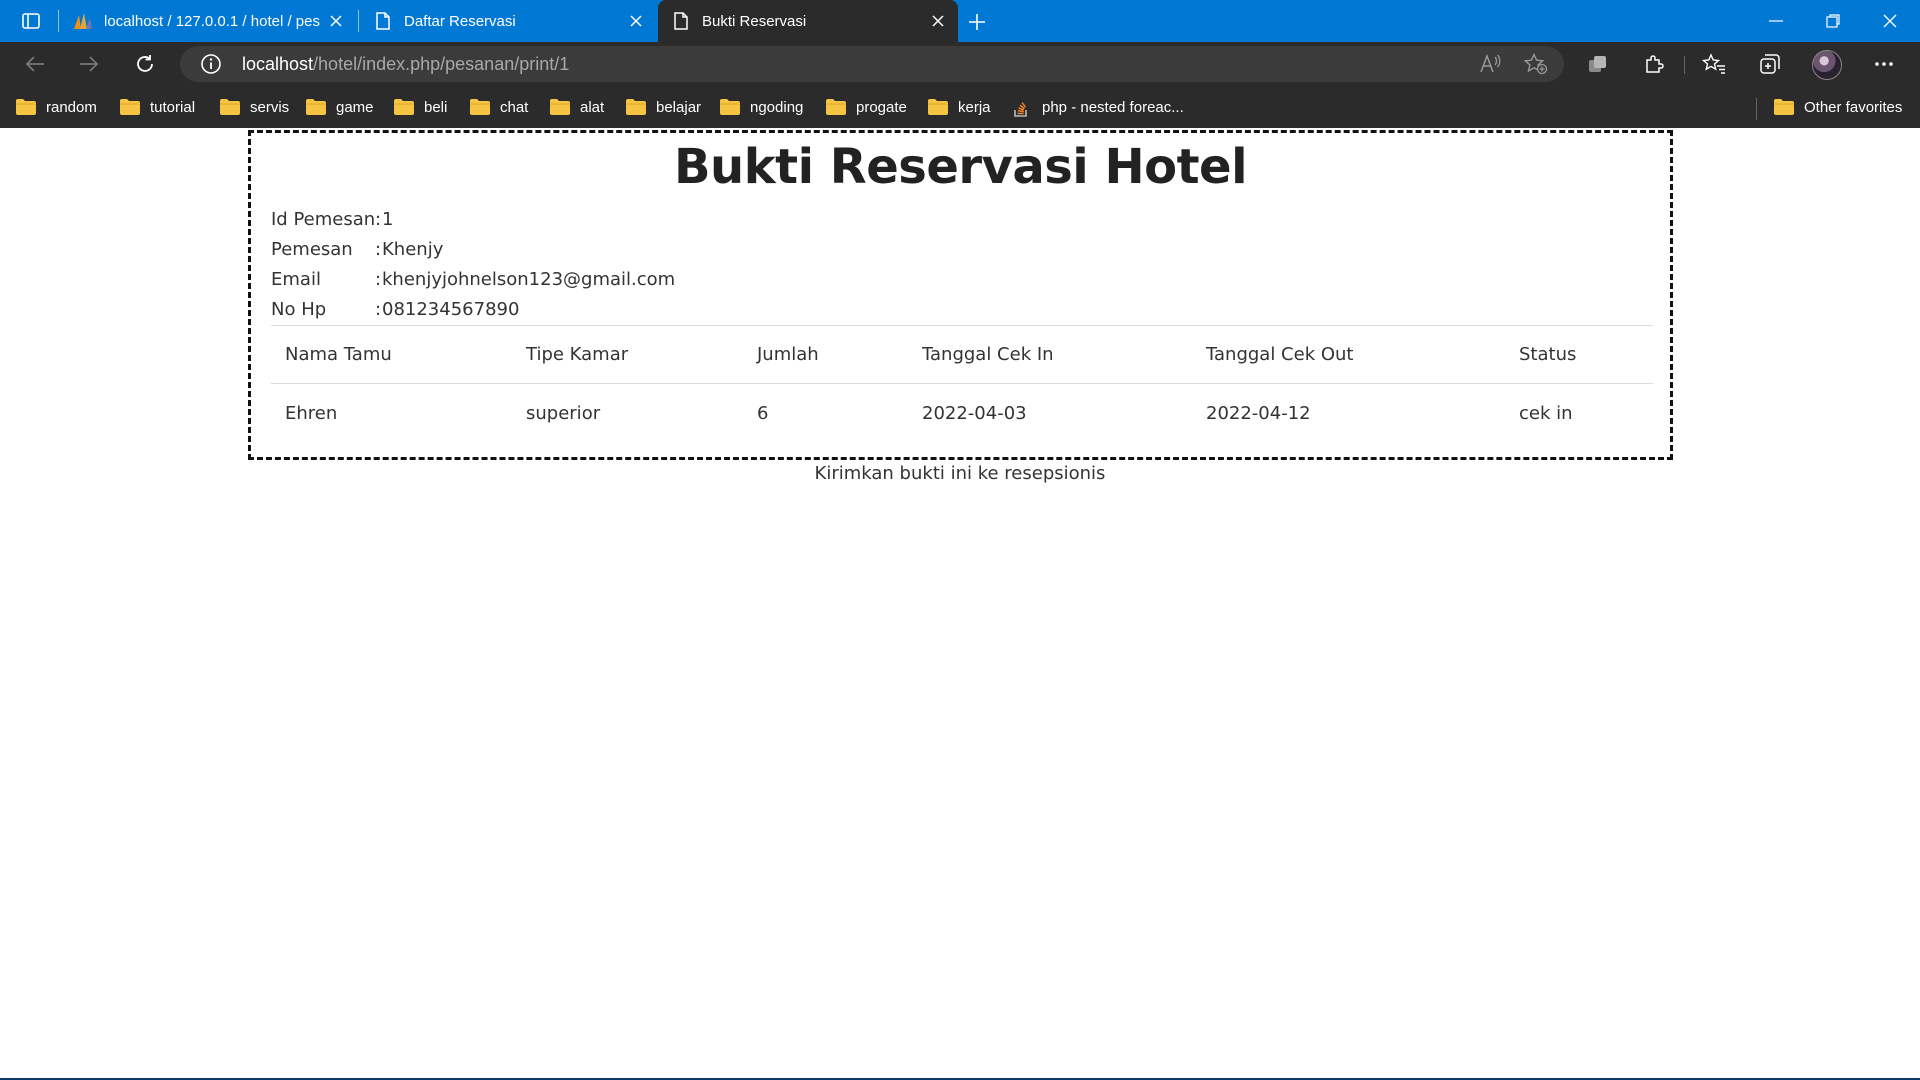 The image size is (1920, 1080). Describe the element at coordinates (1490, 64) in the screenshot. I see `read-aloud-icon` at that location.